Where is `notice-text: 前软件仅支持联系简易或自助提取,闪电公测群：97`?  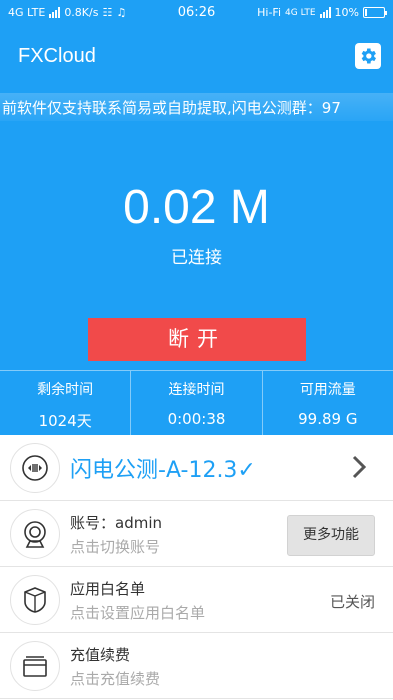
notice-text: 前软件仅支持联系简易或自助提取,闪电公测群：97 is located at coordinates (171, 108).